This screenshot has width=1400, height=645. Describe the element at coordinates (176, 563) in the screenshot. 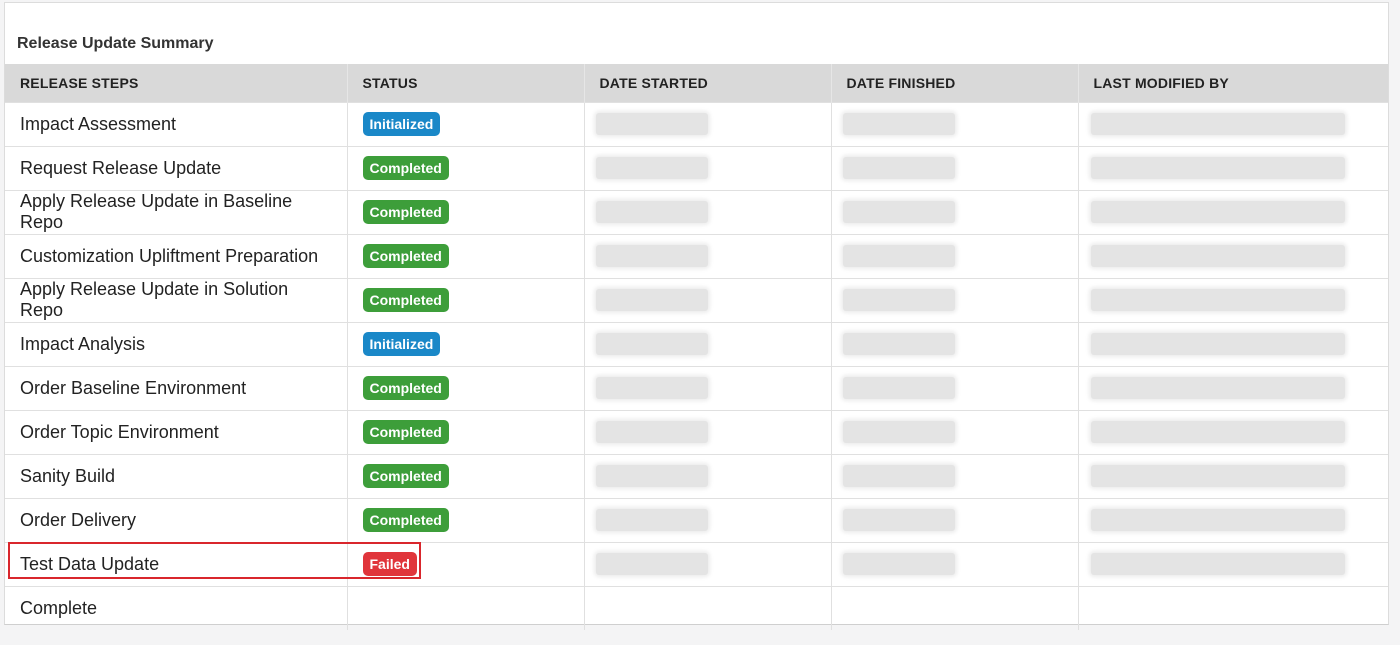

I see `release-step-name: Test Data Update` at that location.